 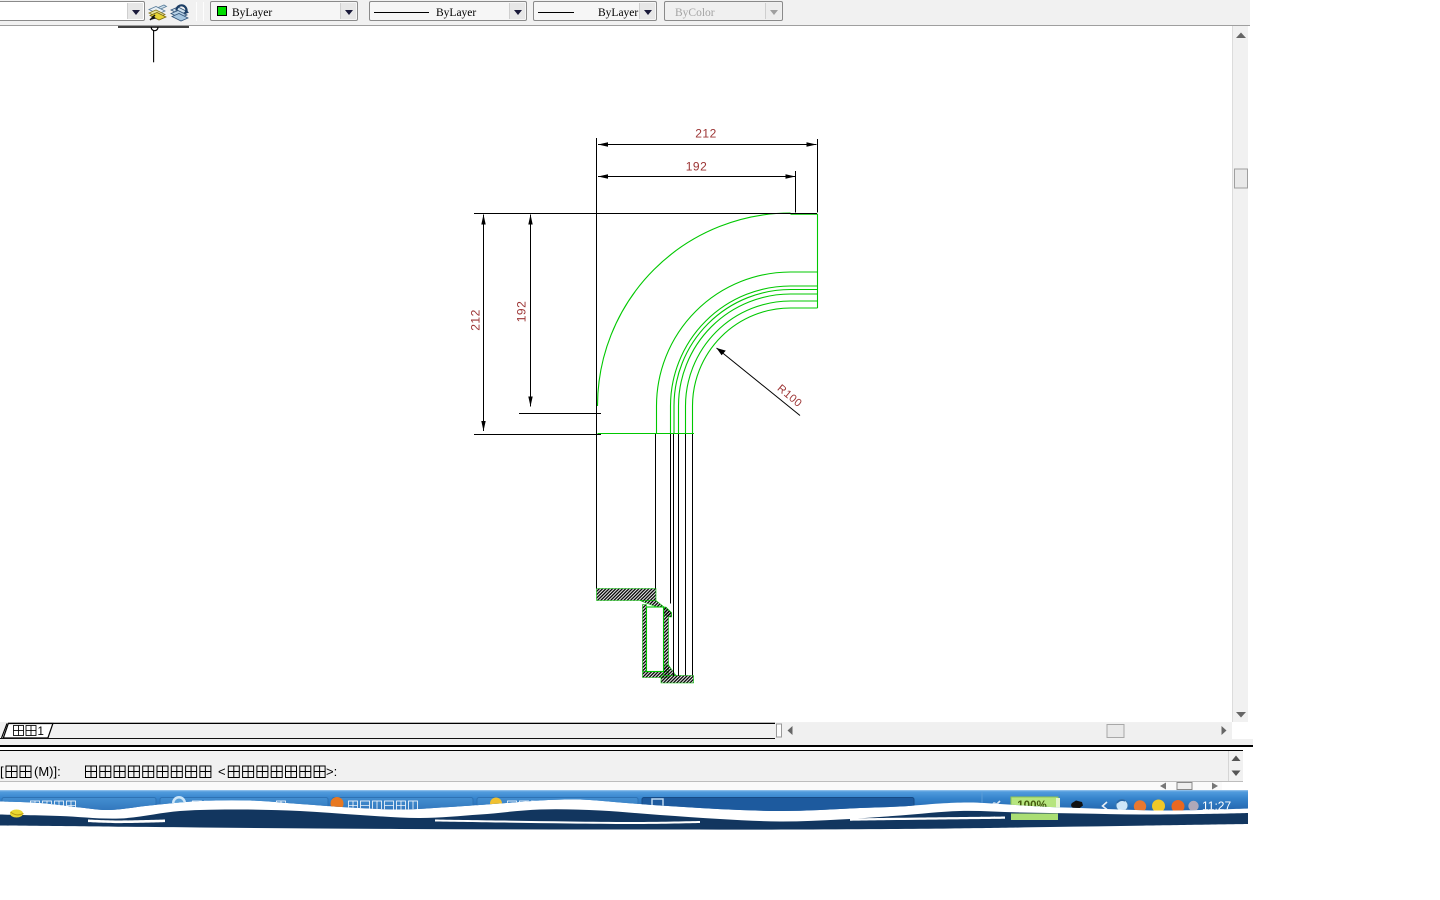 What do you see at coordinates (1031, 806) in the screenshot?
I see `svg-text: 100%` at bounding box center [1031, 806].